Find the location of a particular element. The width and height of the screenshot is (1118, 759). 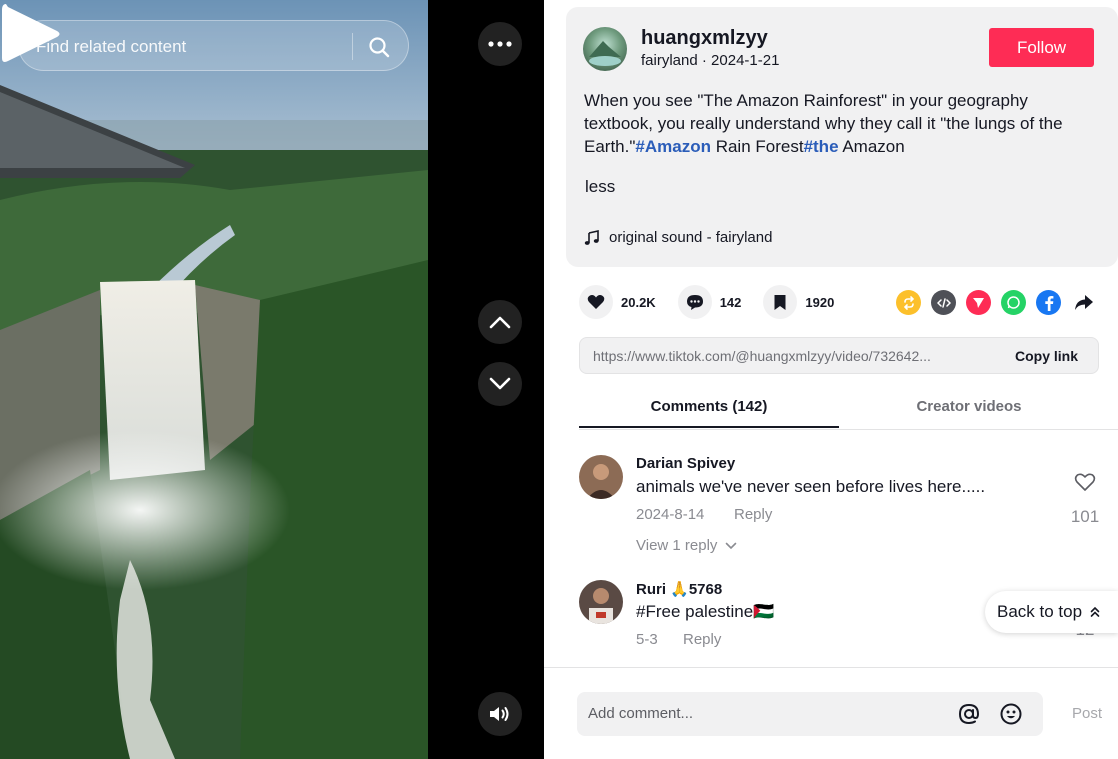

comment-action: 142 is located at coordinates (709, 302).